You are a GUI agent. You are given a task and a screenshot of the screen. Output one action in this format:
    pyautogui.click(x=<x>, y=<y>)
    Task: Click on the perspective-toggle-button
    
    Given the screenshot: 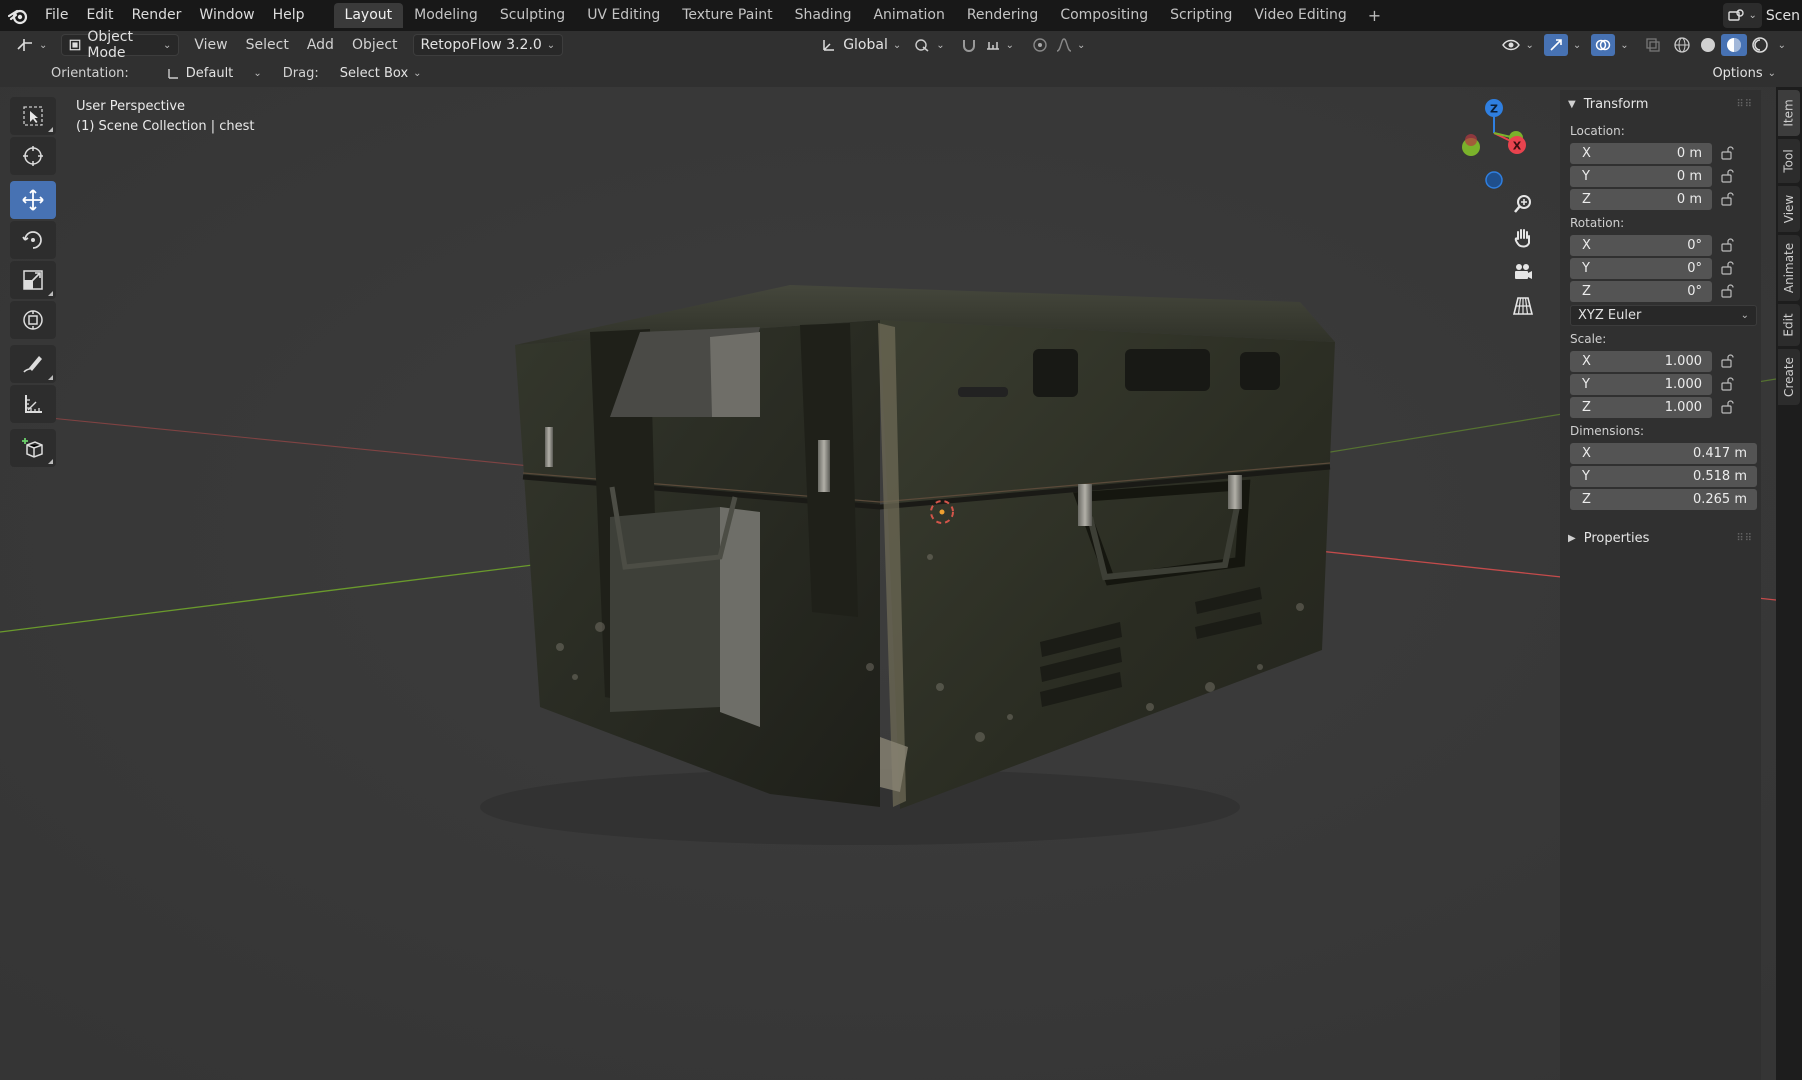 What is the action you would take?
    pyautogui.click(x=1523, y=306)
    